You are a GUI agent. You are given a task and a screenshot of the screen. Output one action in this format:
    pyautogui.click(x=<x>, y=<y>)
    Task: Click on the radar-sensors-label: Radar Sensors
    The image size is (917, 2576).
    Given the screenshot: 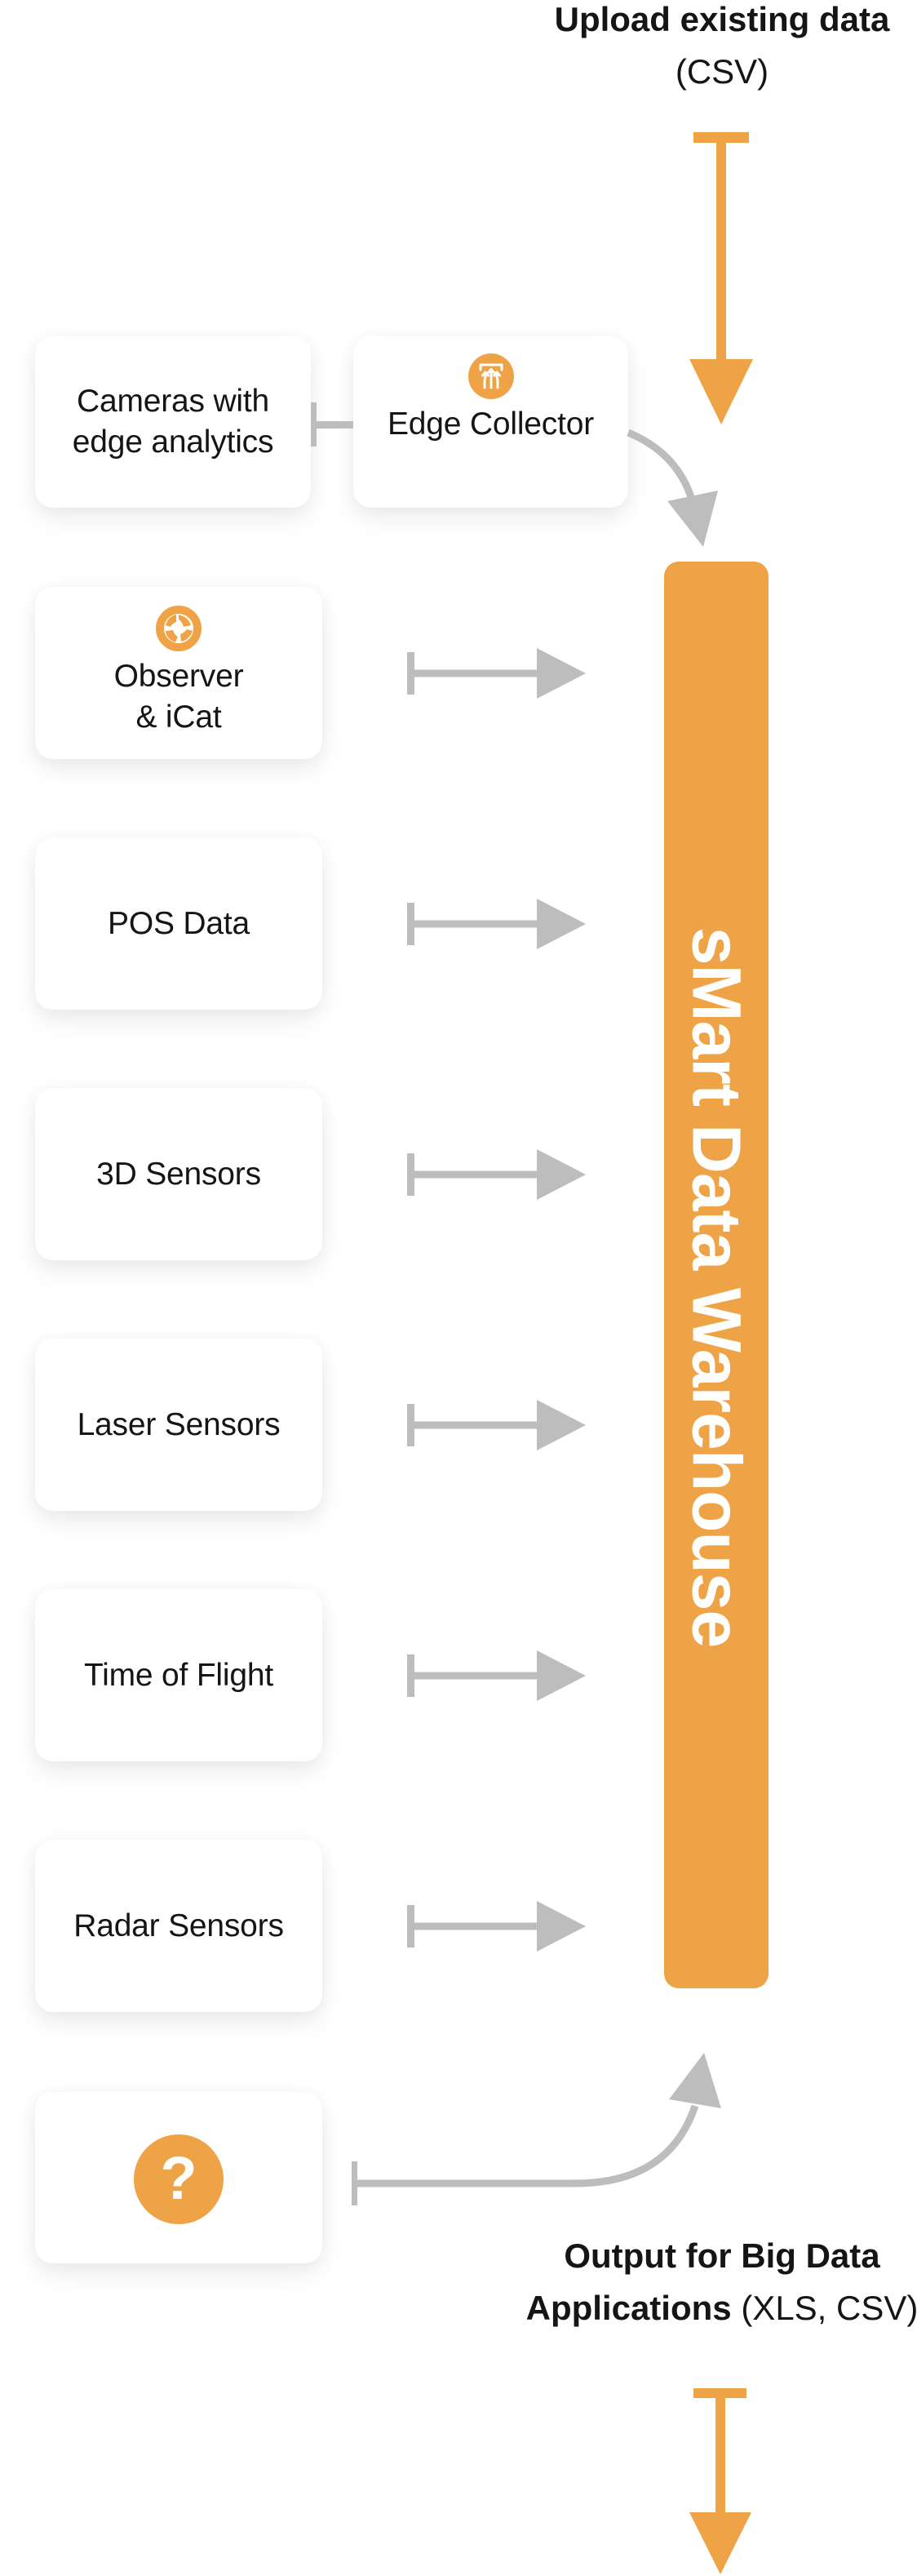 What is the action you would take?
    pyautogui.click(x=178, y=1925)
    